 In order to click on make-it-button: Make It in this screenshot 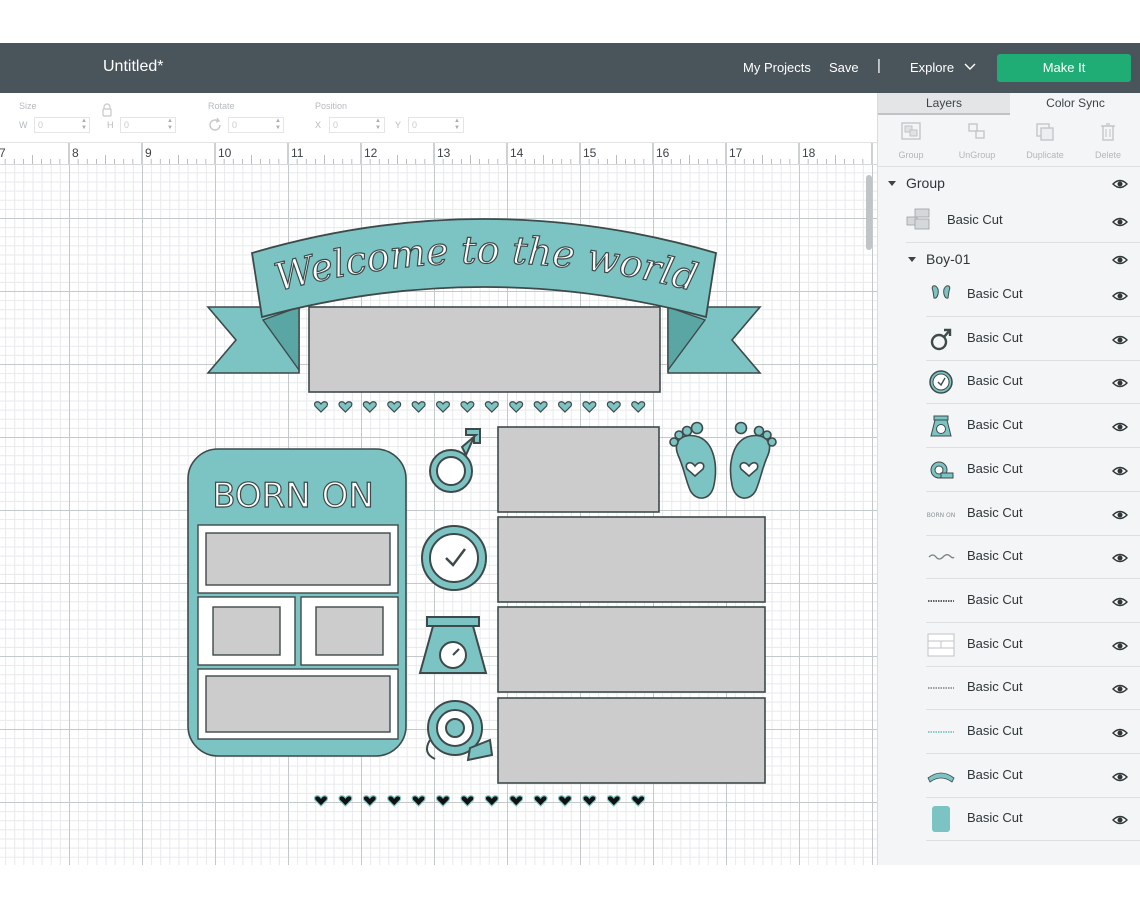, I will do `click(1064, 68)`.